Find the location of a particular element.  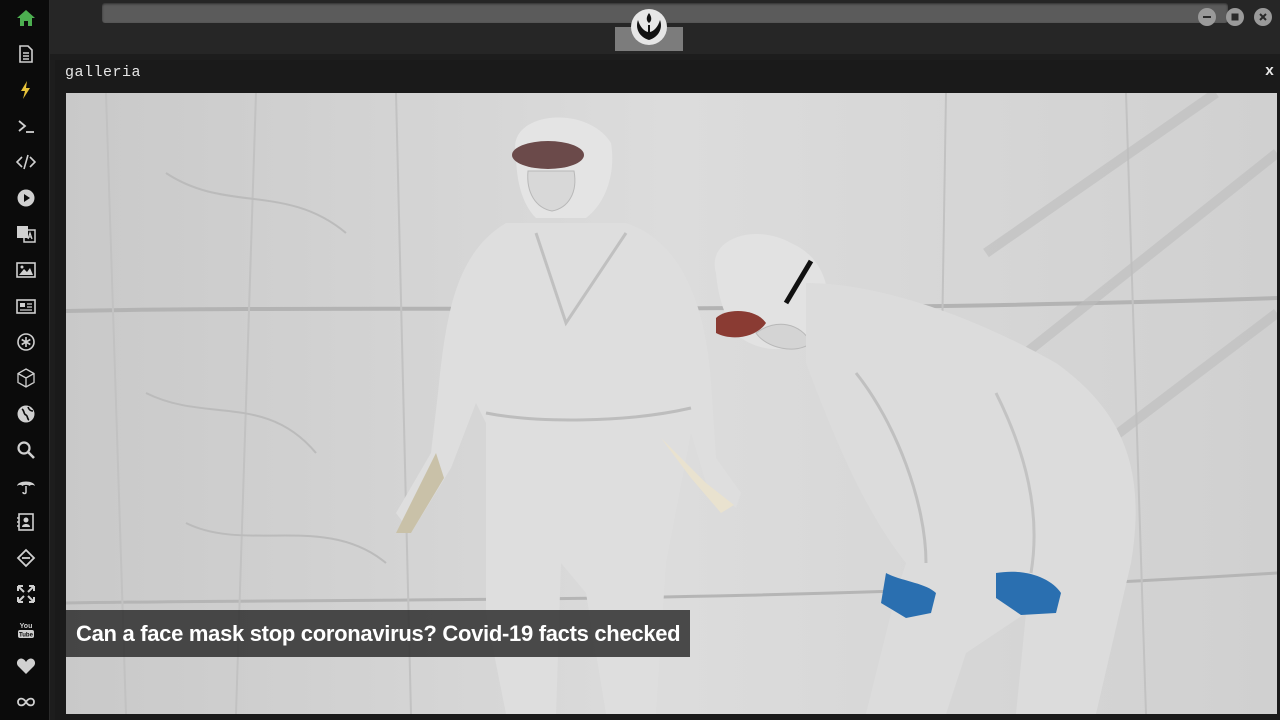

lightning-icon is located at coordinates (26, 90).